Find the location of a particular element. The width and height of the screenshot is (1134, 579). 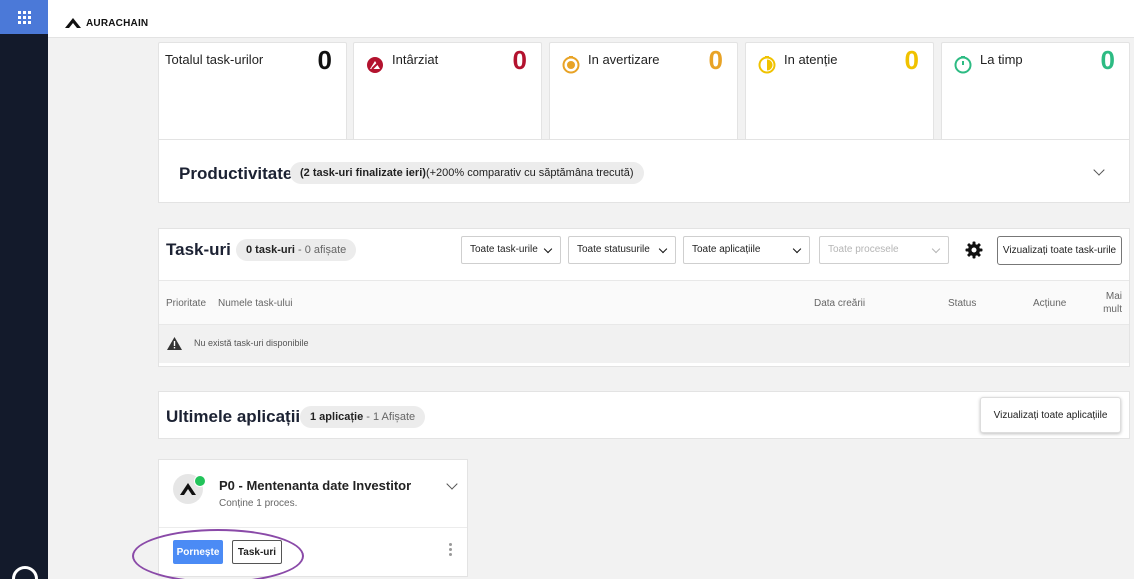

applications-count-rest: - 1 Afișate is located at coordinates (389, 417).